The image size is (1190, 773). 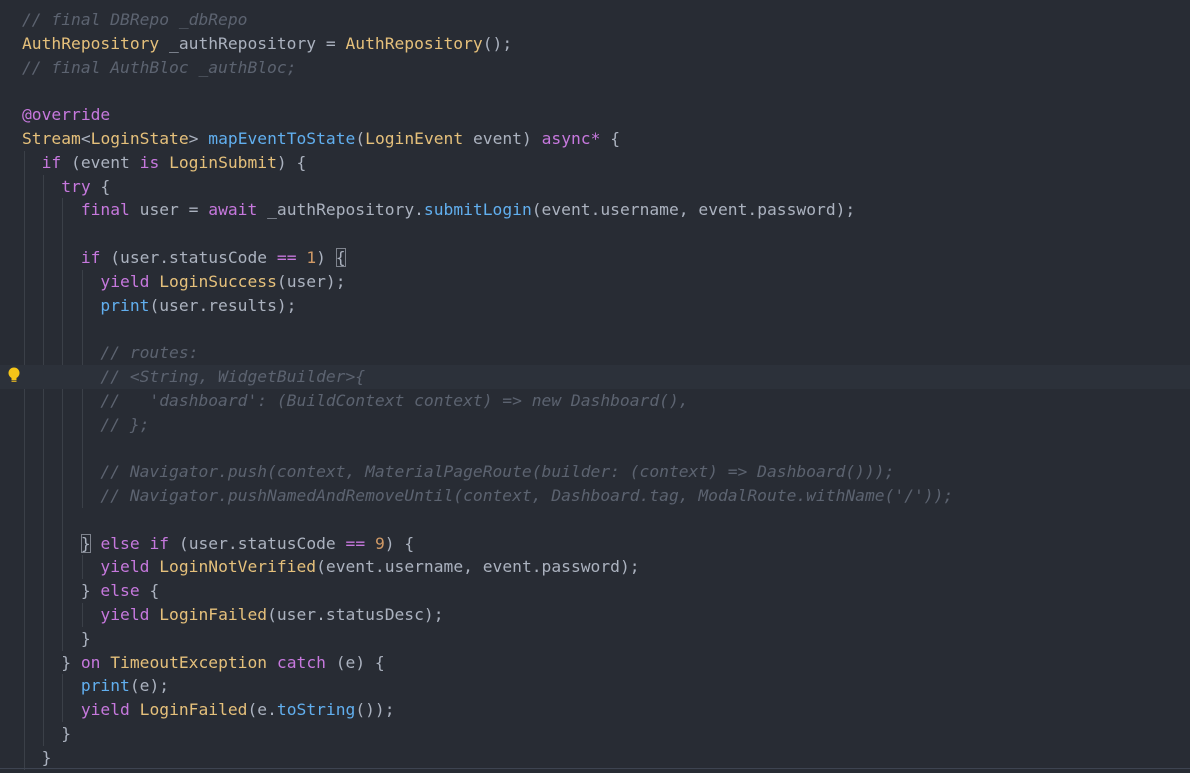 I want to click on code-line: // routes:, so click(x=595, y=353).